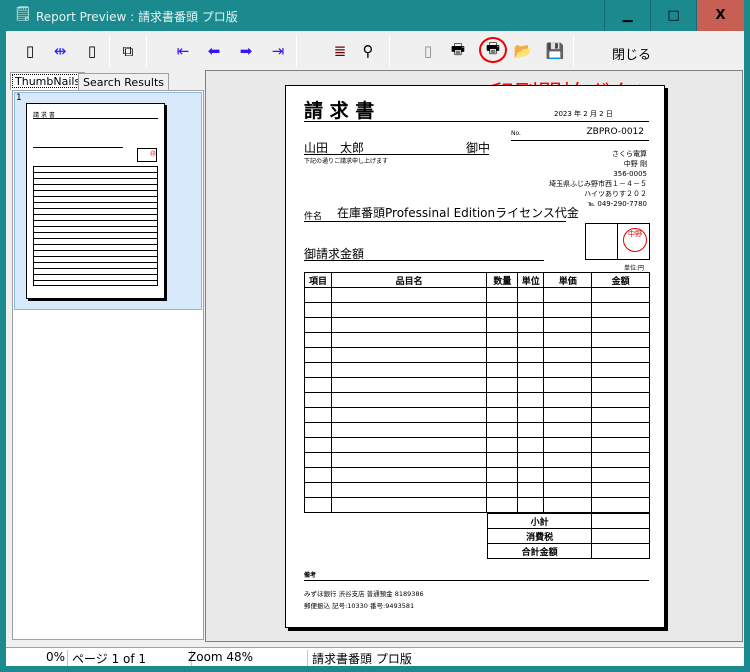 The image size is (750, 672). I want to click on status-bar: 0% ページ 1 of 1 Zoom 48% 請求書番頭 プロ版, so click(375, 656).